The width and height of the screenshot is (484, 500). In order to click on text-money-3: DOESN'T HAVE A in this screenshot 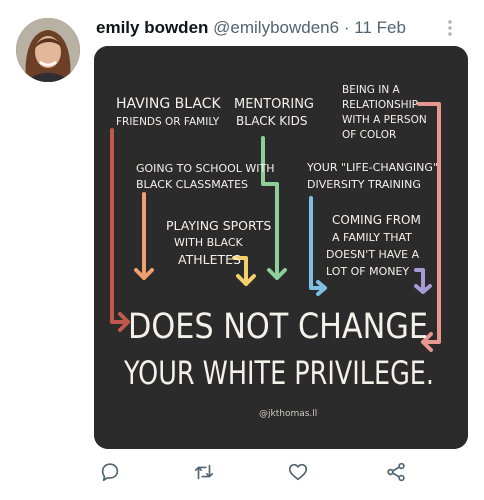, I will do `click(373, 254)`.